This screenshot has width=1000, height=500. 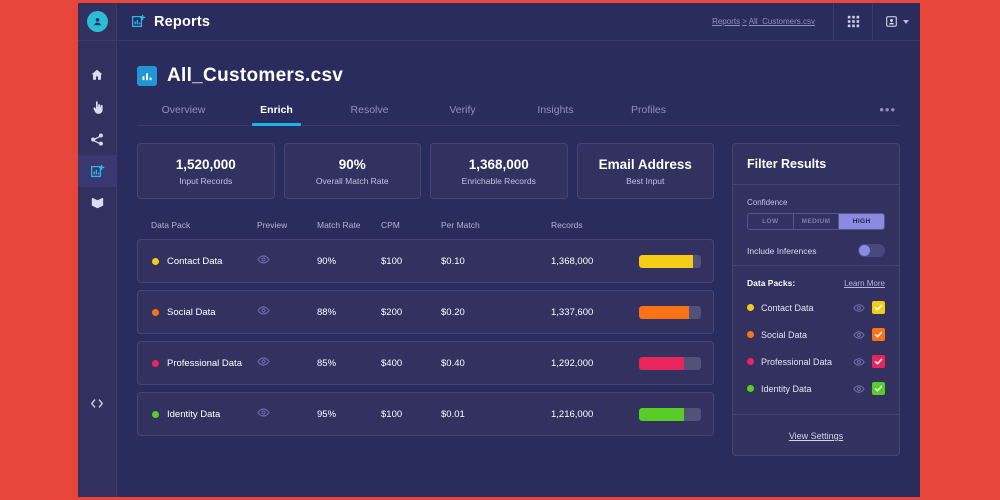 What do you see at coordinates (816, 388) in the screenshot?
I see `filter-pack-row: Identity Data` at bounding box center [816, 388].